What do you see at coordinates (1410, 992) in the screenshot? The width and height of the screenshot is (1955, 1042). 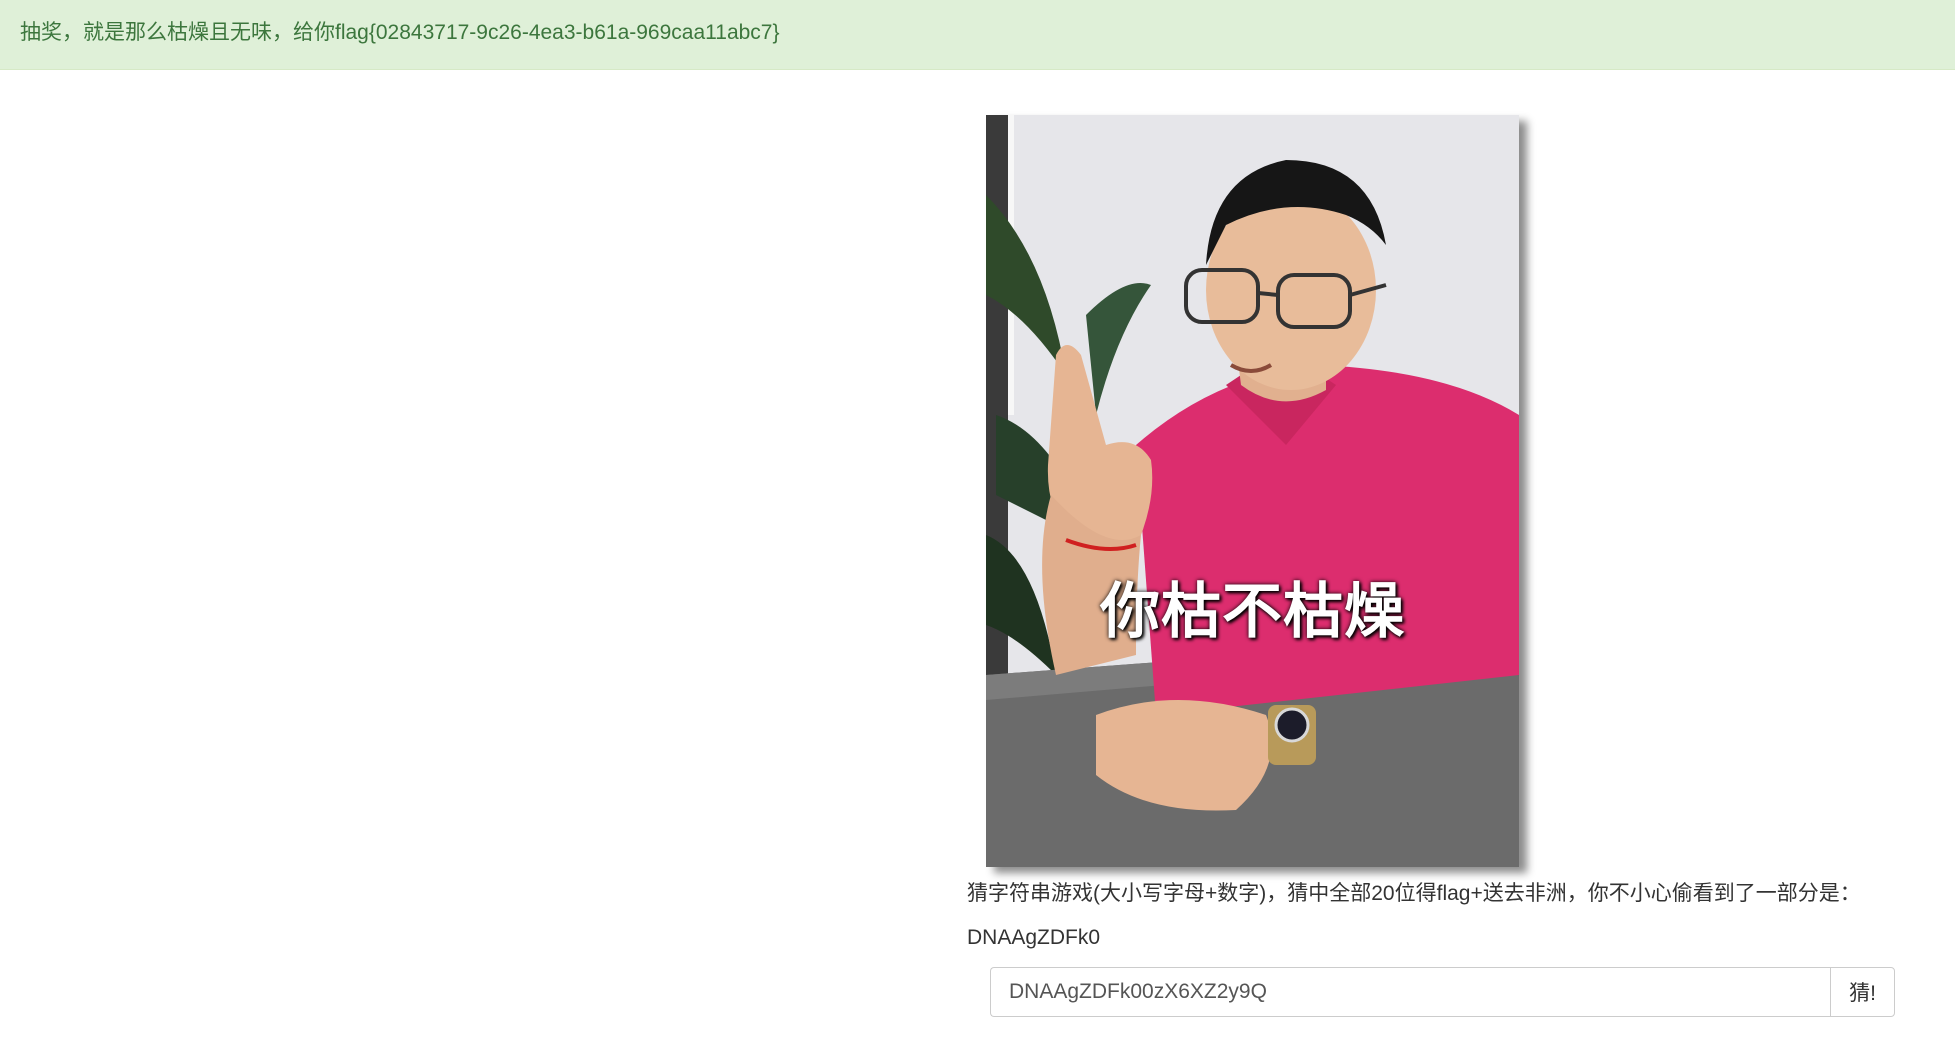 I see `guess-input` at bounding box center [1410, 992].